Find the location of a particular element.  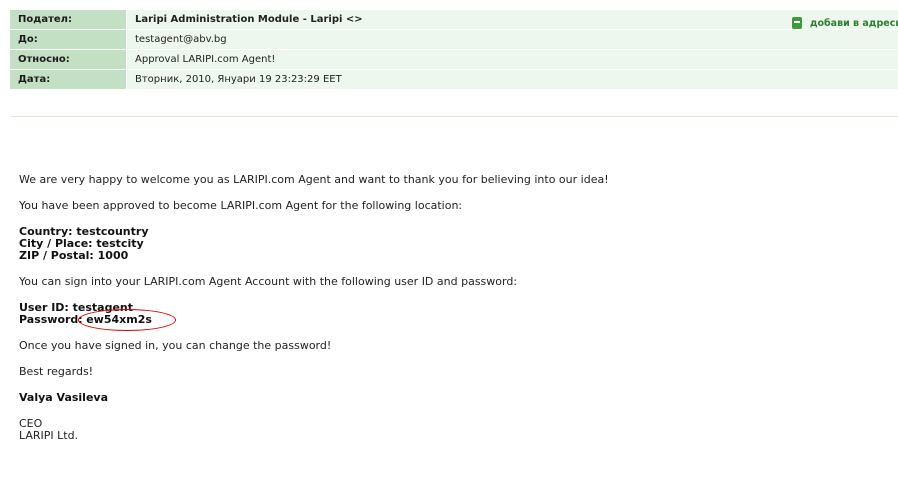

regards-paragraph: Best regards! is located at coordinates (56, 371).